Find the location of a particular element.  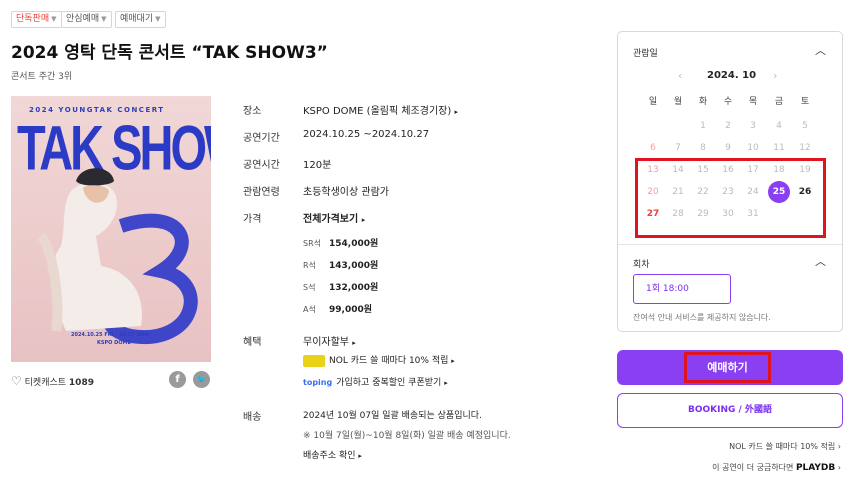

nol-footer-link: NOL 카드 쓸 때마다 10% 적립 › is located at coordinates (785, 446).